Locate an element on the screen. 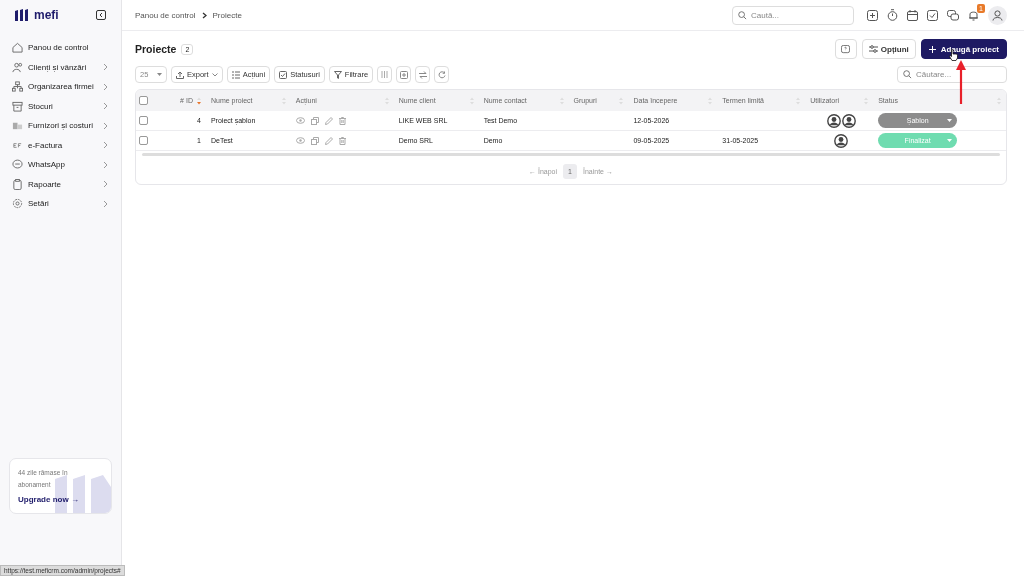 This screenshot has width=1024, height=576. columns-button is located at coordinates (385, 74).